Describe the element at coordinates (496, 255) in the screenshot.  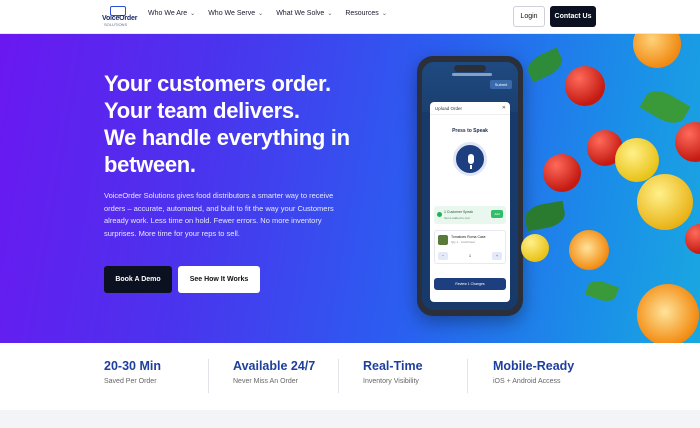
I see `plus-icon: +` at that location.